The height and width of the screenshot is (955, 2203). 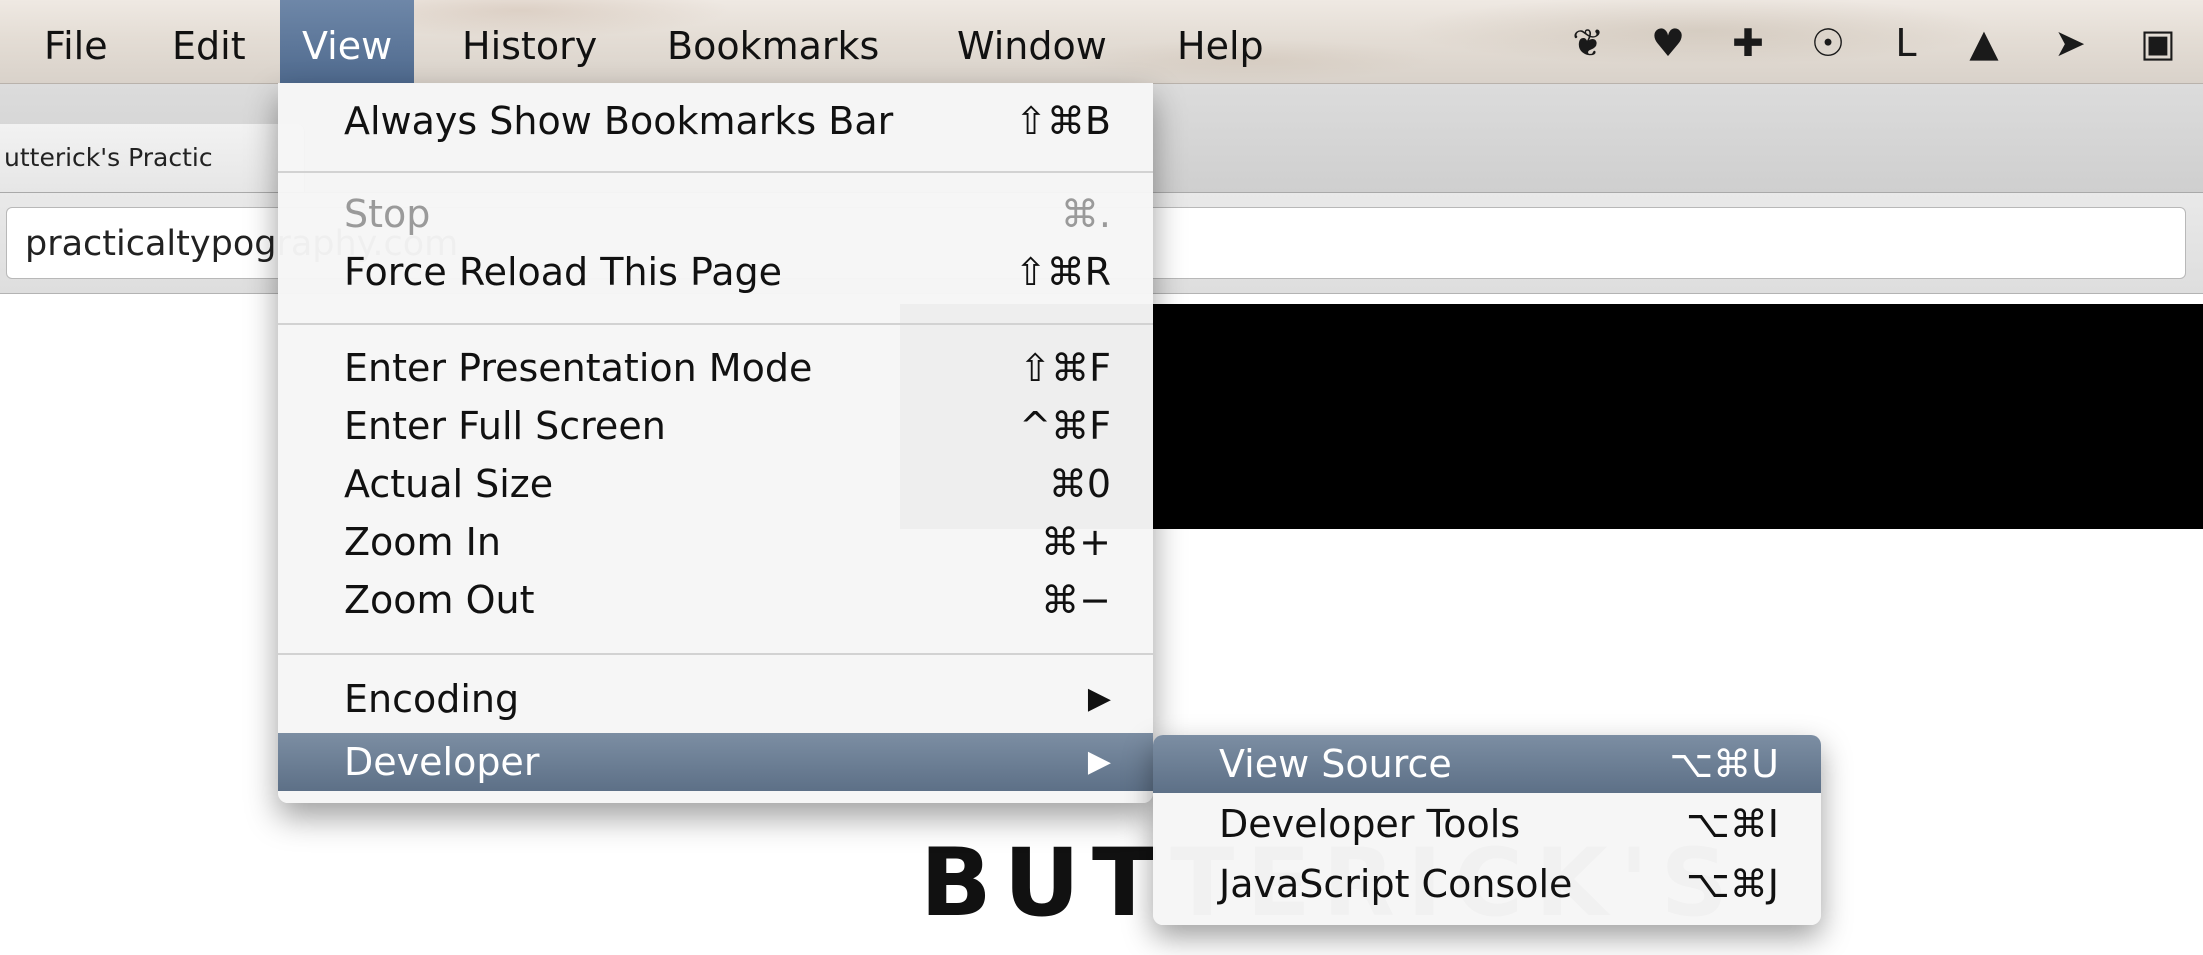 I want to click on menu-item-label: Developer Tools, so click(x=1370, y=824).